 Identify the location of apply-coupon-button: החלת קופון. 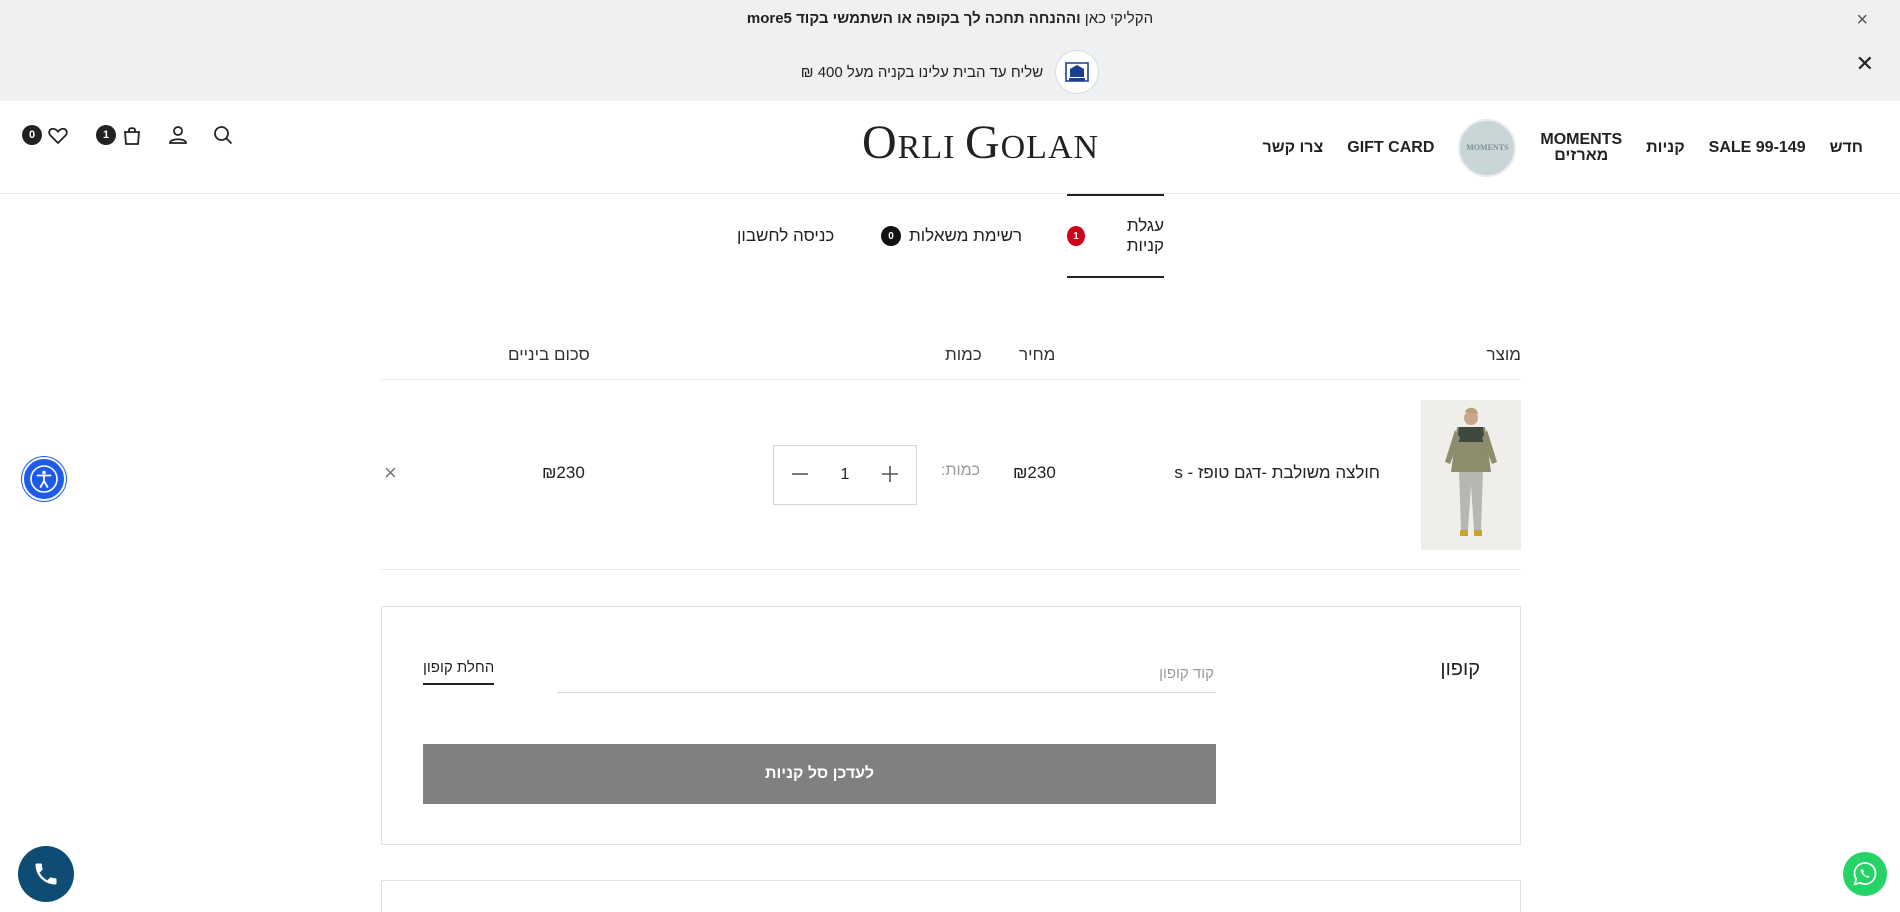
(459, 672).